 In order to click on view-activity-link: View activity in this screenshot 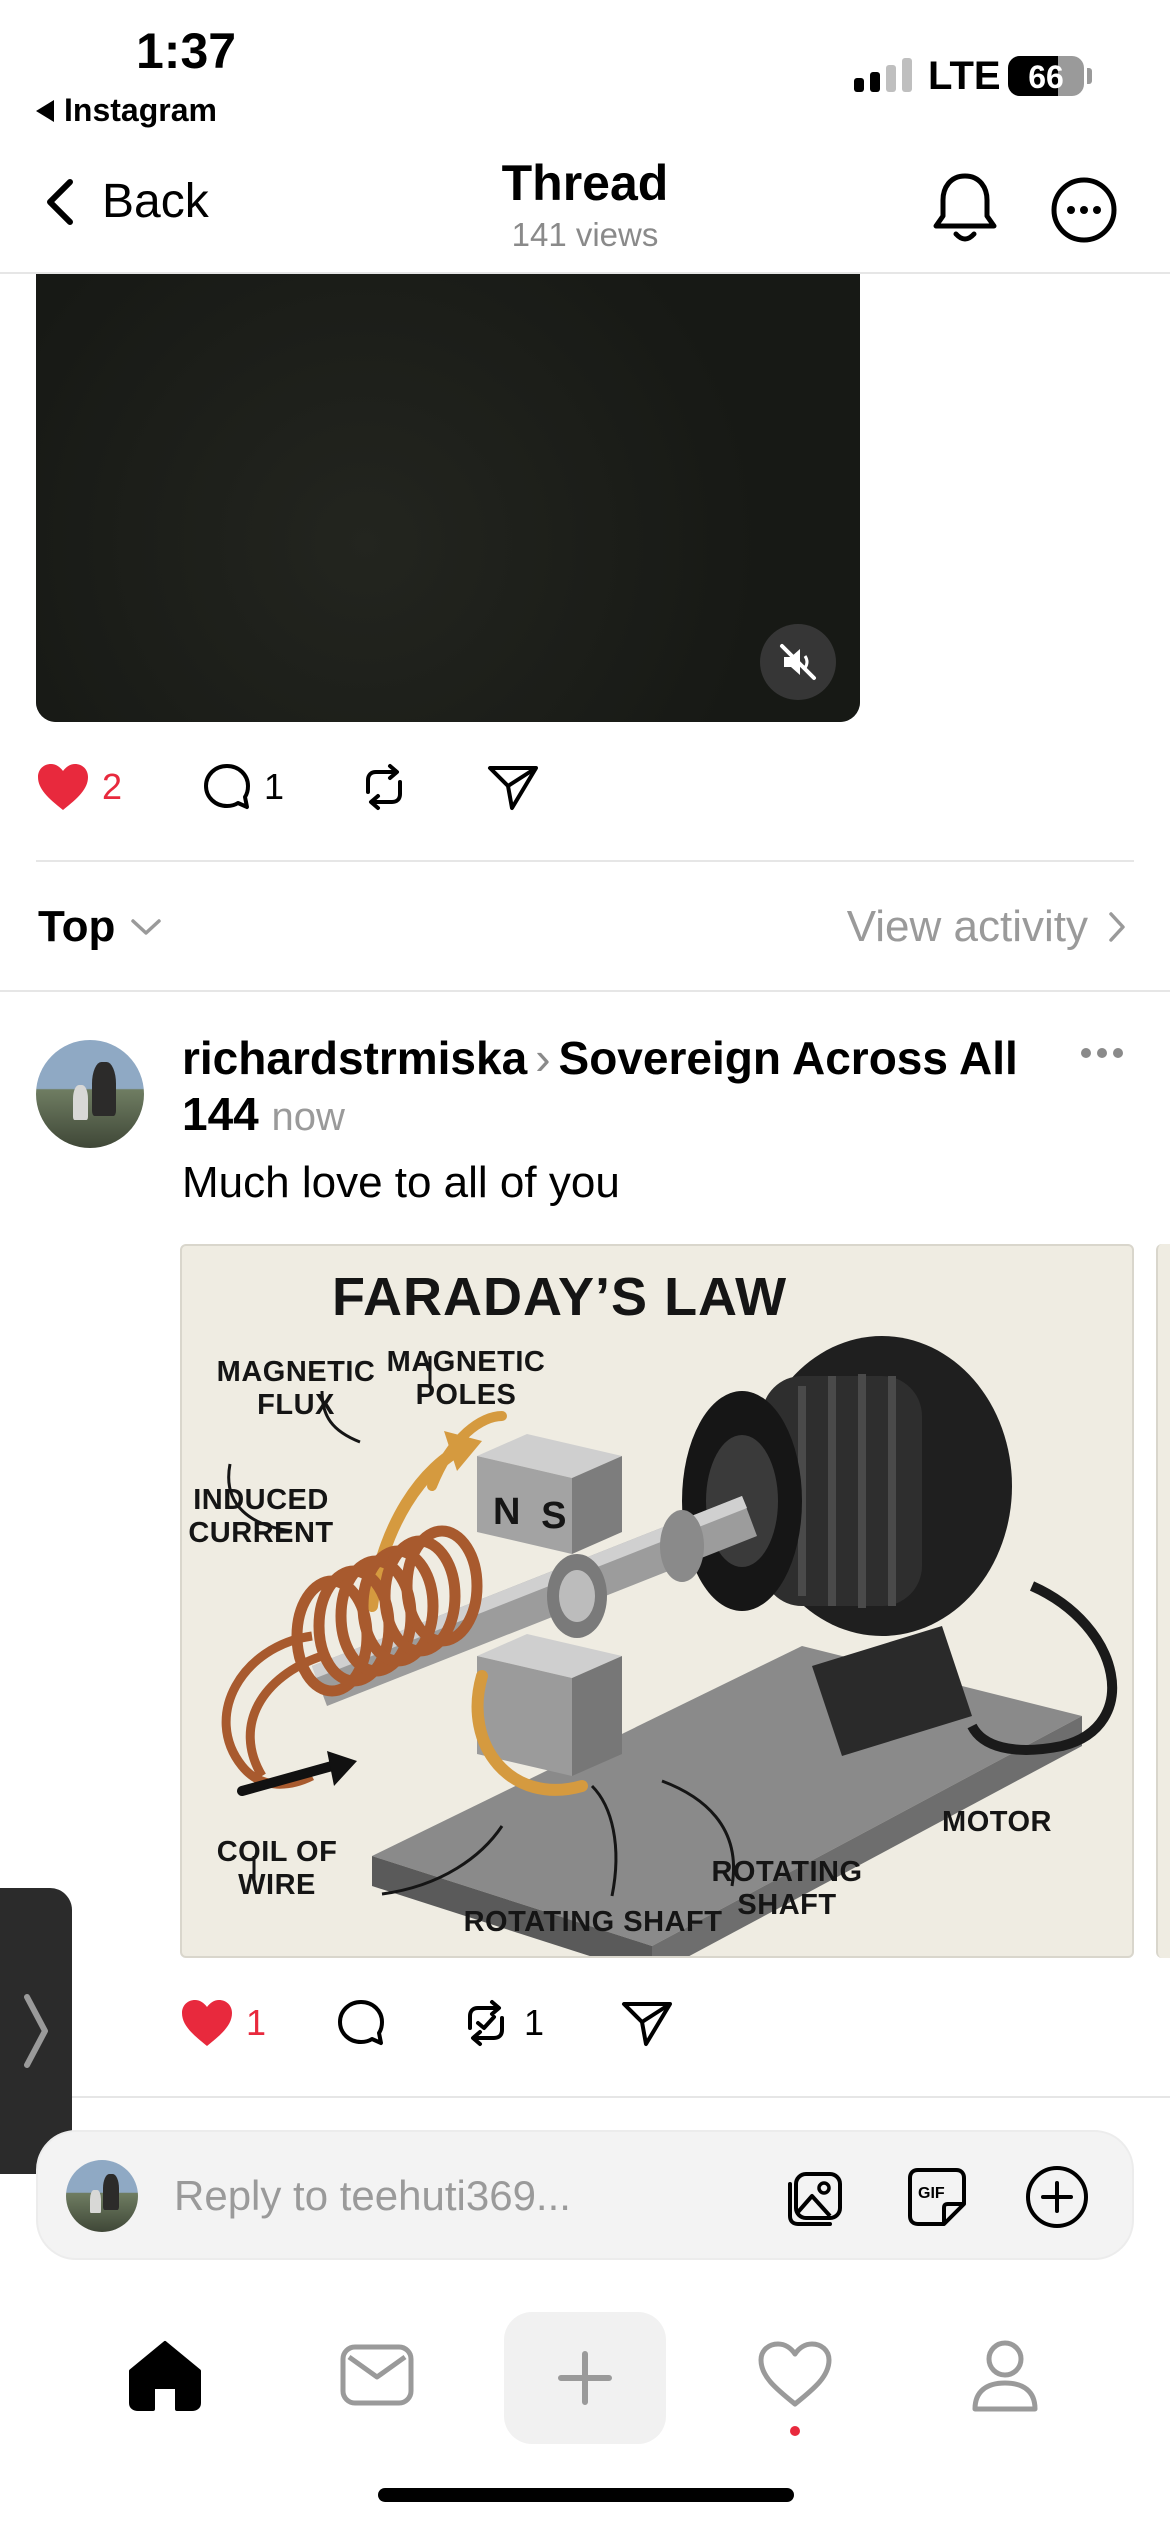, I will do `click(987, 927)`.